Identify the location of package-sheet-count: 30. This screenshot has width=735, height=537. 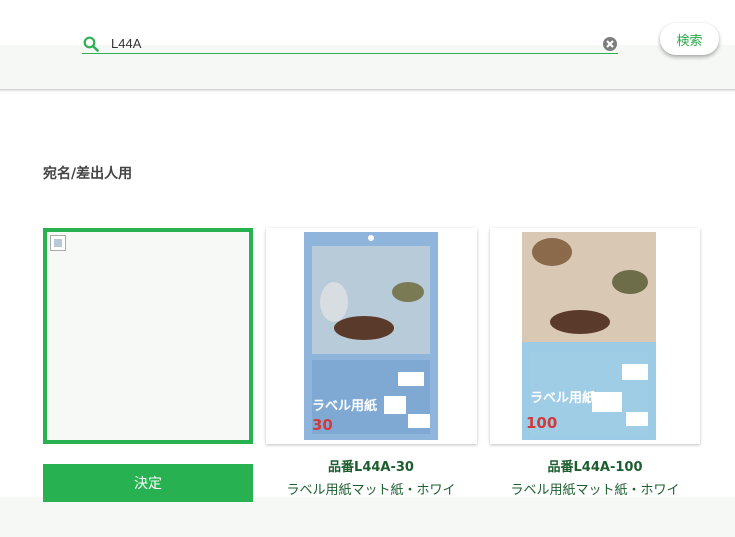
(322, 425).